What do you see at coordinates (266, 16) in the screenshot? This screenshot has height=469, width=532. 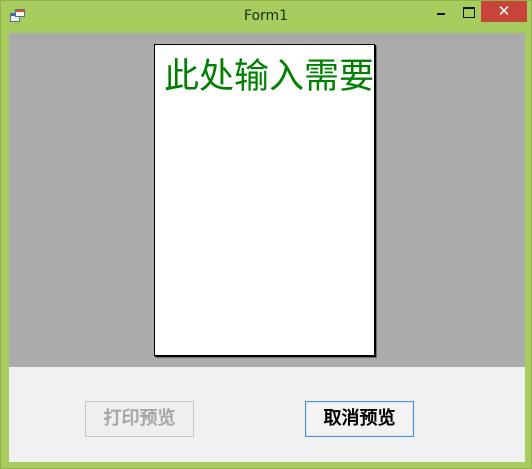 I see `title-bar: Form1 ✕` at bounding box center [266, 16].